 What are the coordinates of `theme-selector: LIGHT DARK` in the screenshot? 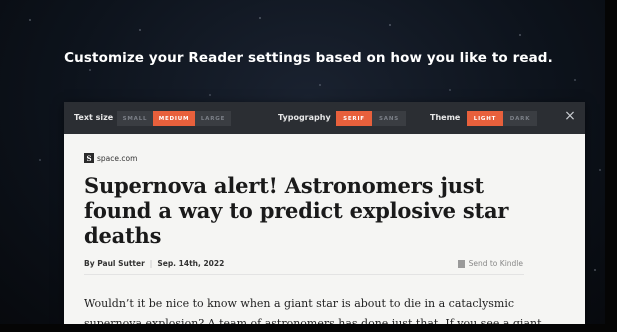 It's located at (502, 118).